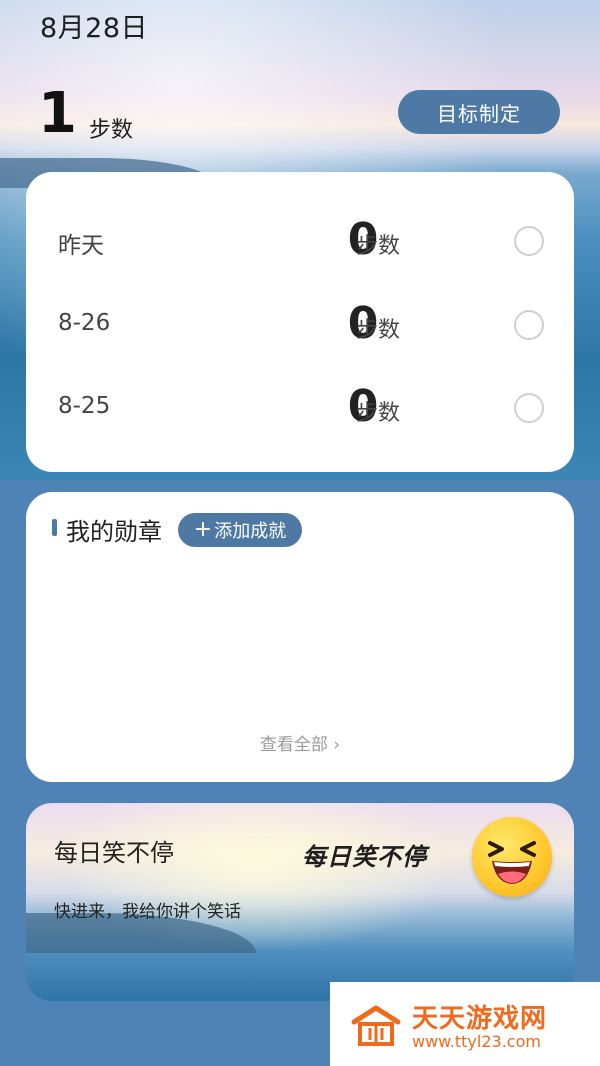  What do you see at coordinates (84, 406) in the screenshot?
I see `history-date-label: 8-25` at bounding box center [84, 406].